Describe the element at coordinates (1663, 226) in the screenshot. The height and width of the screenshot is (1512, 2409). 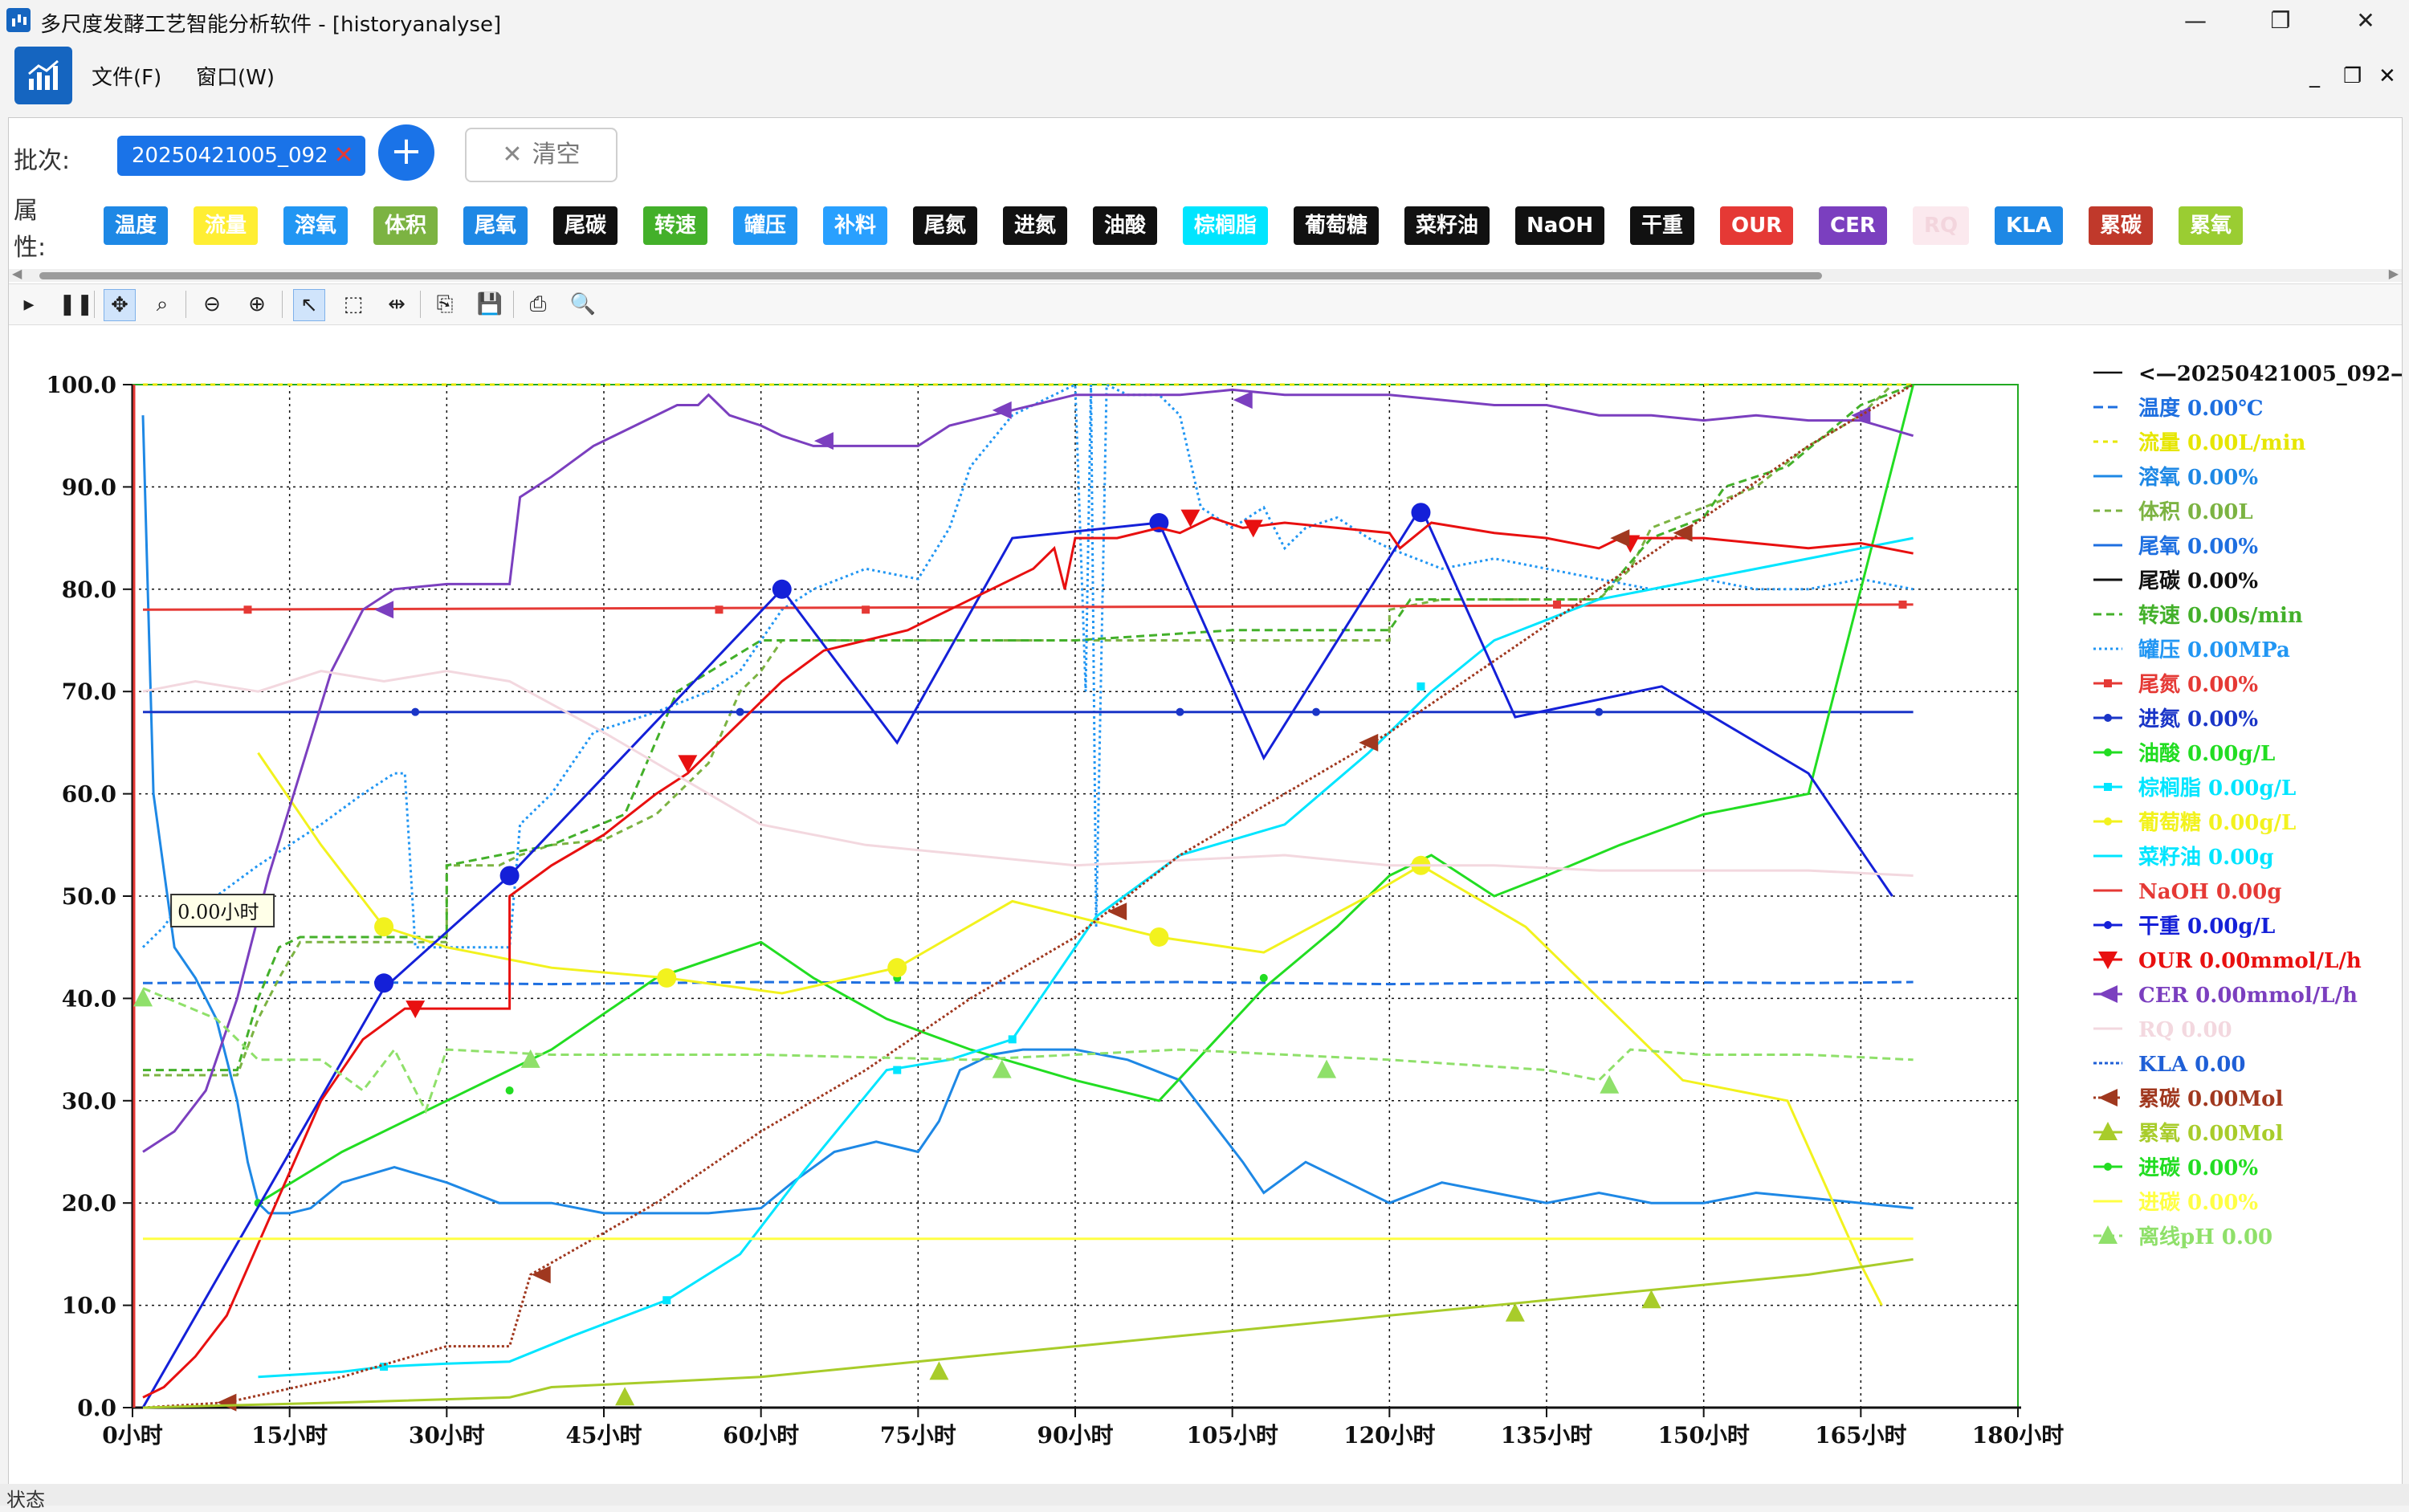
I see `attr-chip-16: 干重` at that location.